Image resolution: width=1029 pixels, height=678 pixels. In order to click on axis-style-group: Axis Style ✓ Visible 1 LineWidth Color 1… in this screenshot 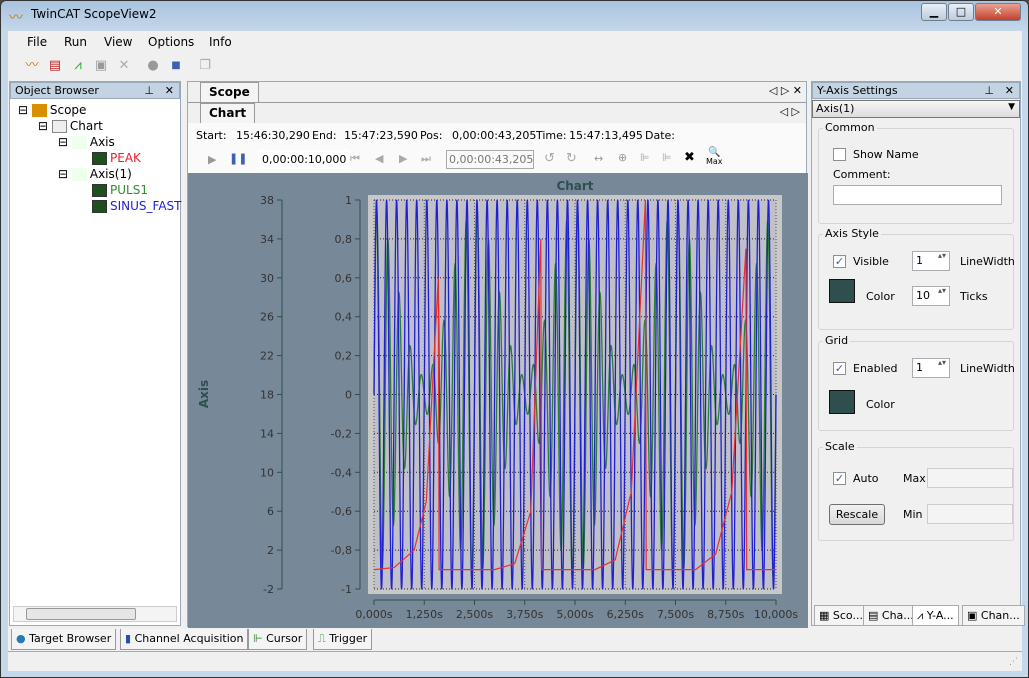, I will do `click(916, 278)`.